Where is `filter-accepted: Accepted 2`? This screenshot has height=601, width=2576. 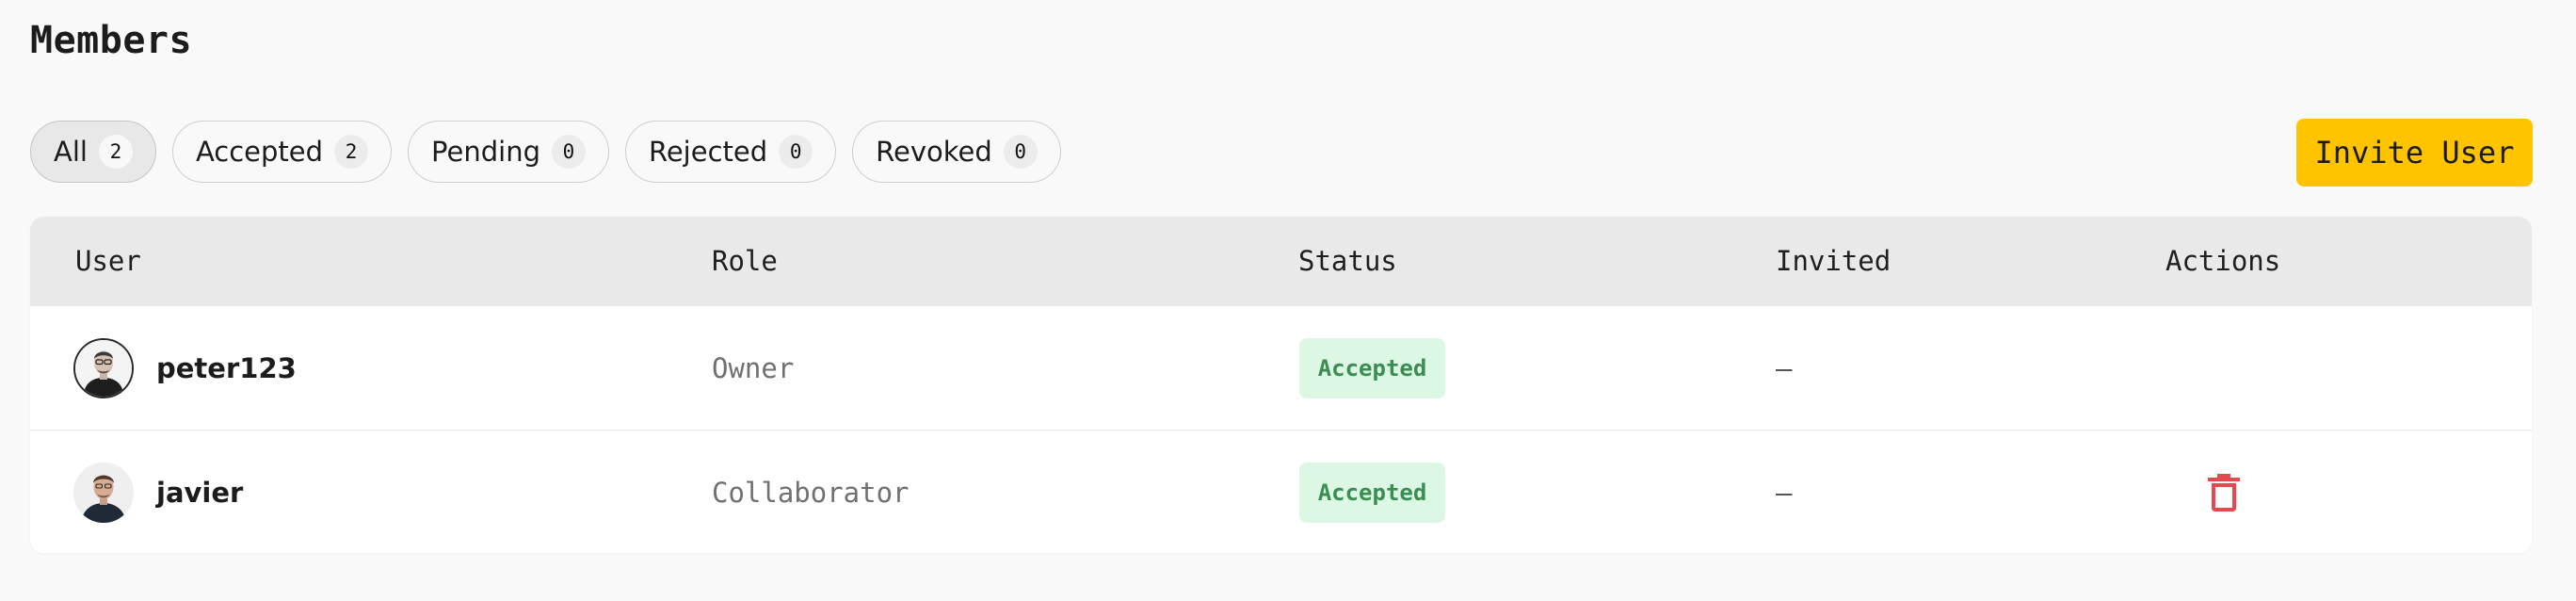 filter-accepted: Accepted 2 is located at coordinates (282, 152).